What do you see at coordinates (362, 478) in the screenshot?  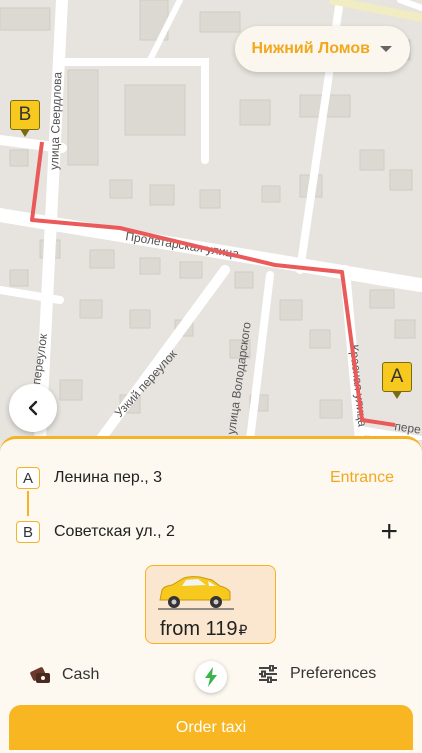 I see `entrance-button: Entrance` at bounding box center [362, 478].